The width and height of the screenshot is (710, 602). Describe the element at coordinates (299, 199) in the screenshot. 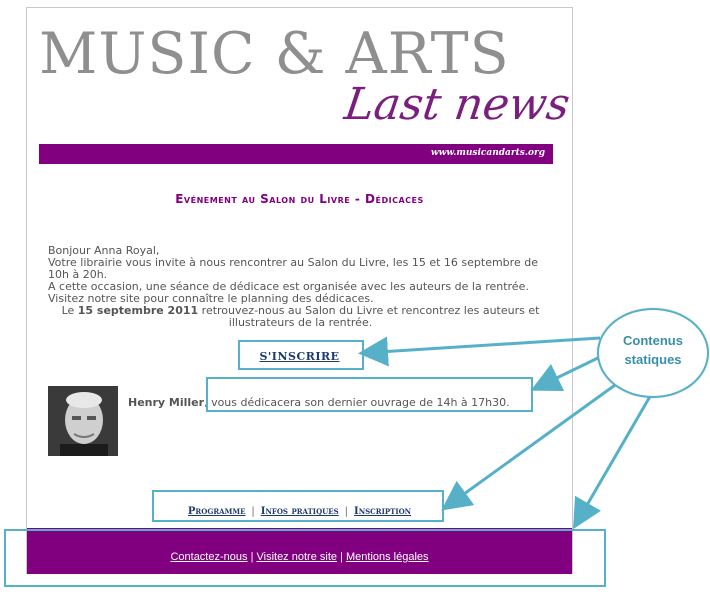

I see `event-title: Evénement au Salon du Livre - Dédicaces` at that location.